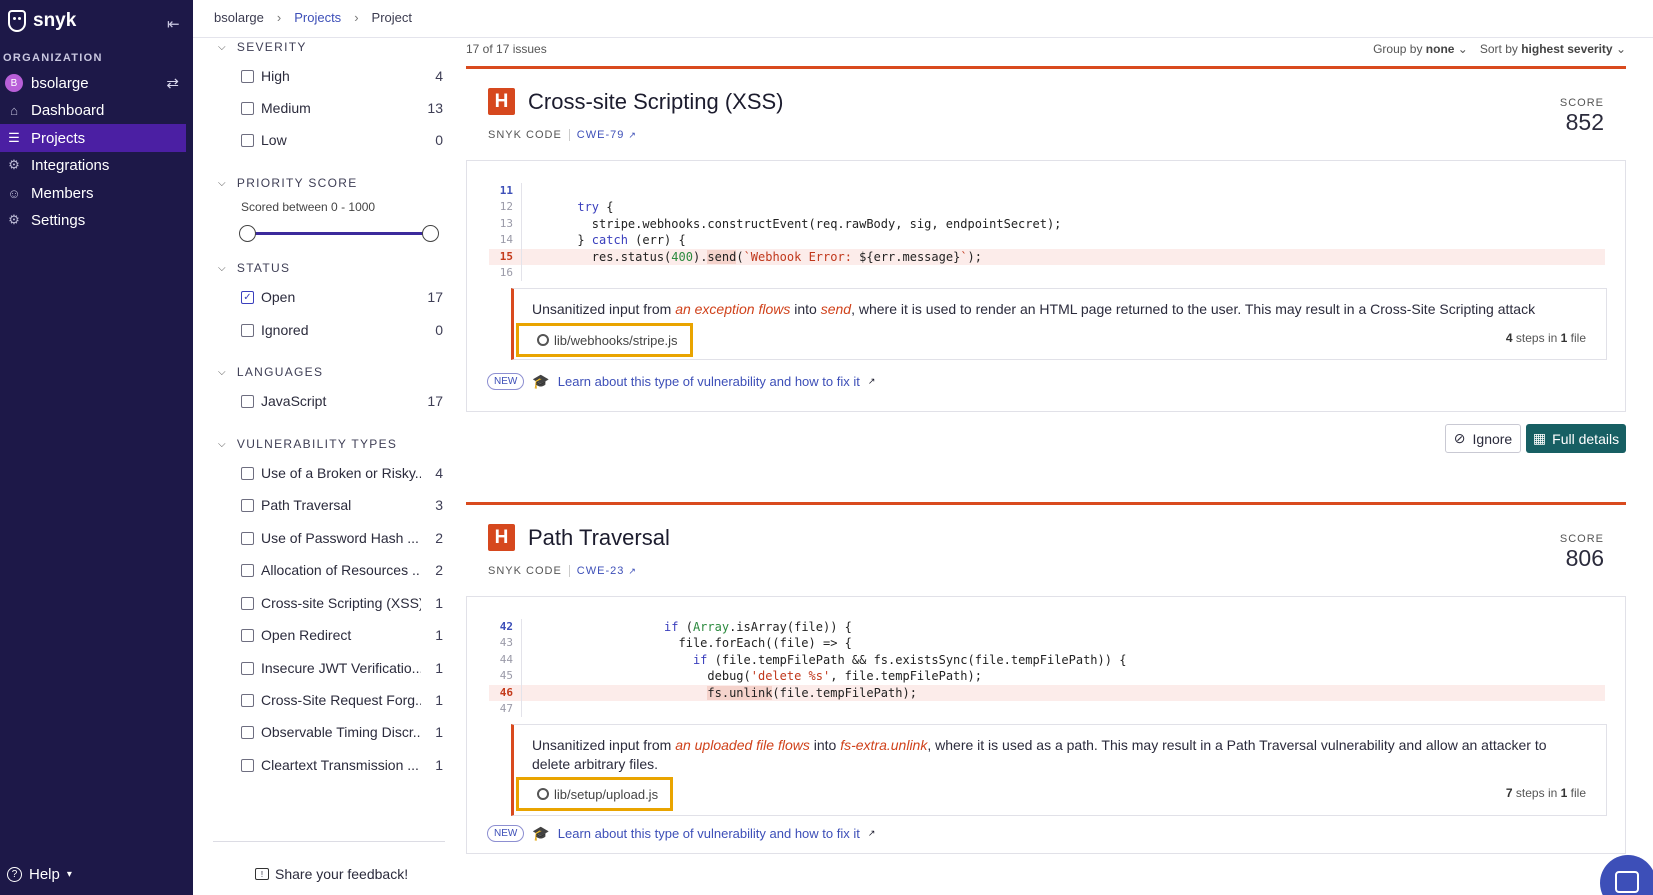 The width and height of the screenshot is (1653, 895). I want to click on flow-sink: fs-extra.unlink, so click(883, 745).